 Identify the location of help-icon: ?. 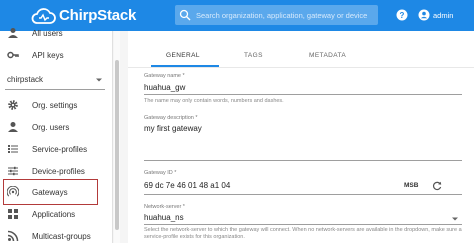
(402, 15).